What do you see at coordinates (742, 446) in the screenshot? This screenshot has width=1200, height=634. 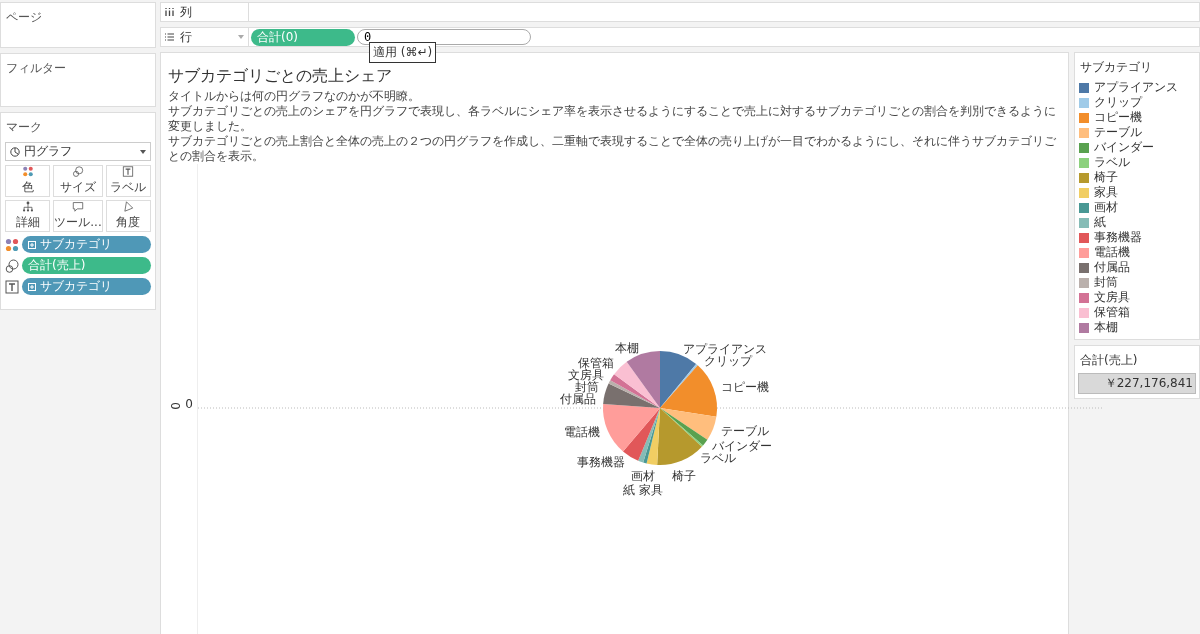 I see `slice-label: バインダー` at bounding box center [742, 446].